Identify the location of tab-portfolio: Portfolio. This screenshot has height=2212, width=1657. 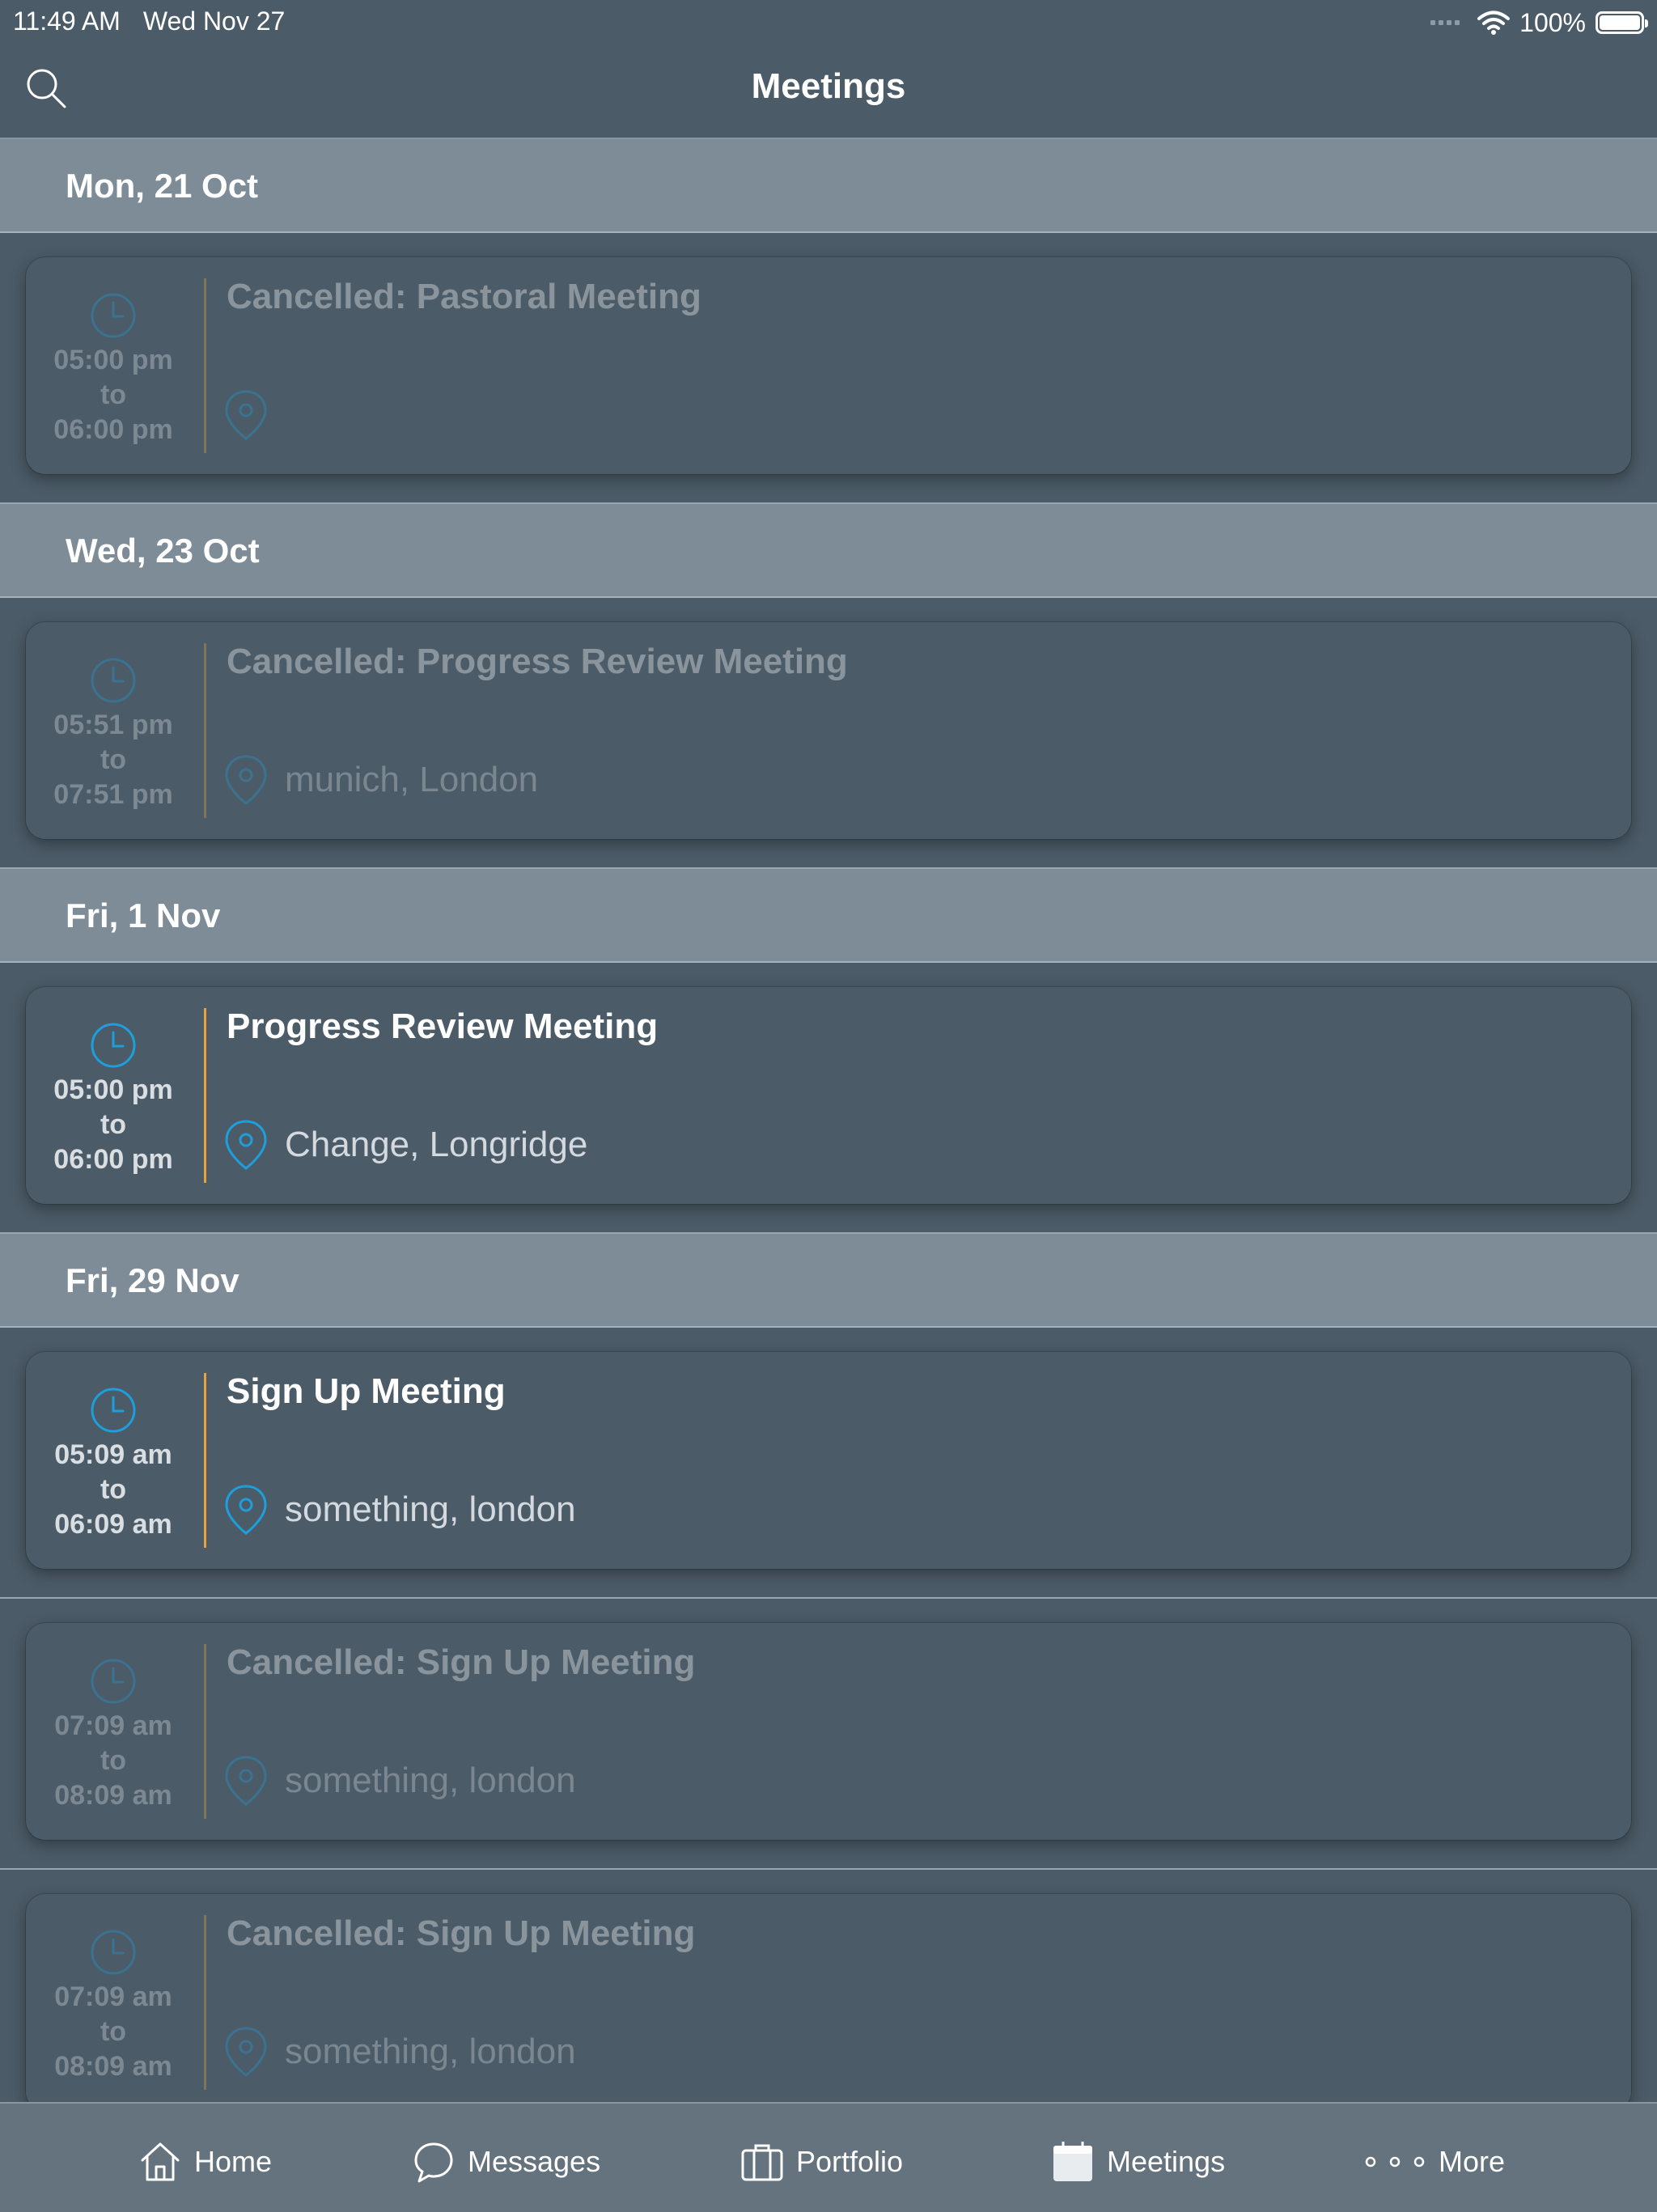
(821, 2162).